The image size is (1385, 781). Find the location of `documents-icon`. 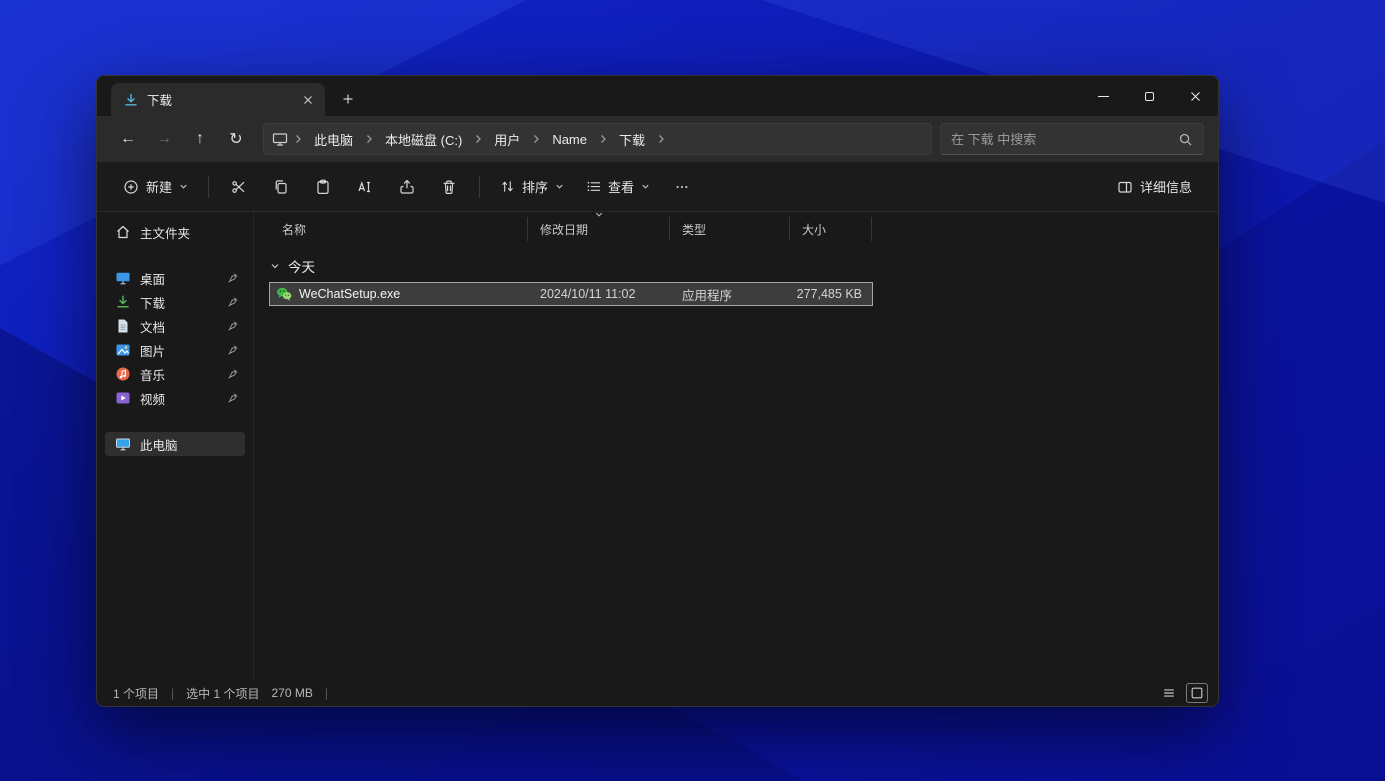

documents-icon is located at coordinates (123, 326).